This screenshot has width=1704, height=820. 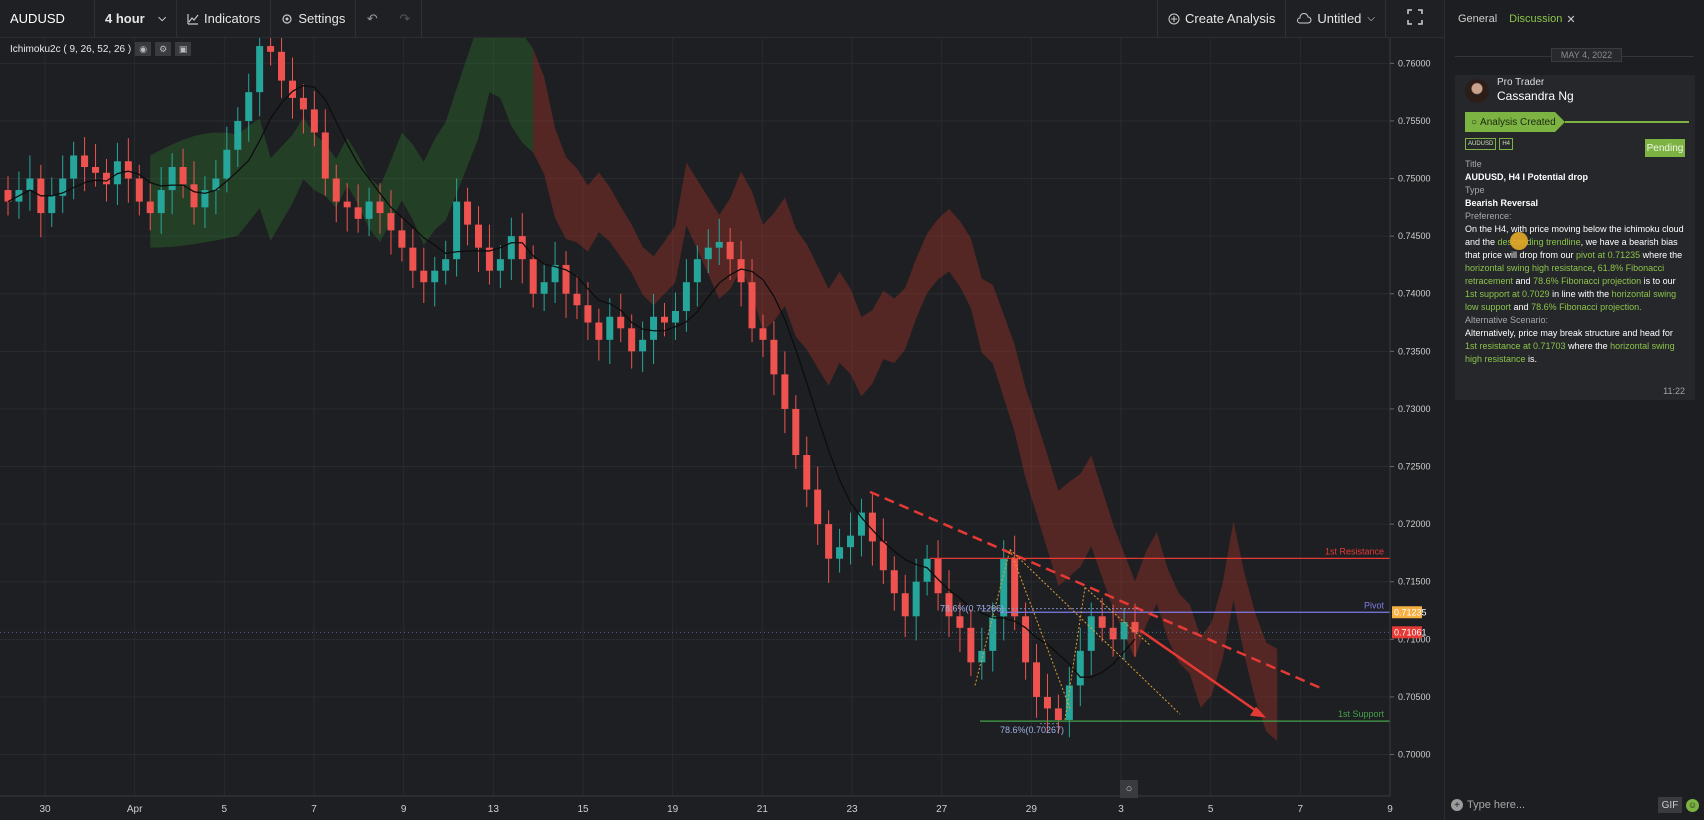 I want to click on tab-discussion: Discussion, so click(x=1535, y=19).